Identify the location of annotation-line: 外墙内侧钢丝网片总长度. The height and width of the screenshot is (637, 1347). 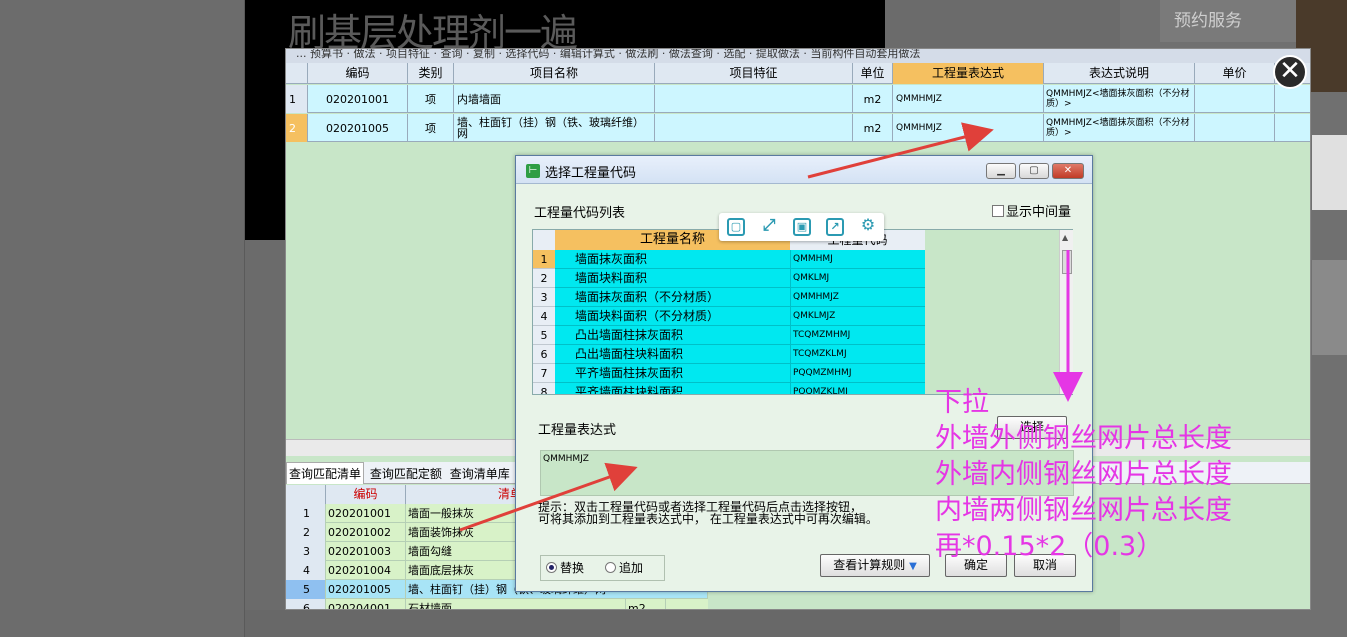
(1083, 474).